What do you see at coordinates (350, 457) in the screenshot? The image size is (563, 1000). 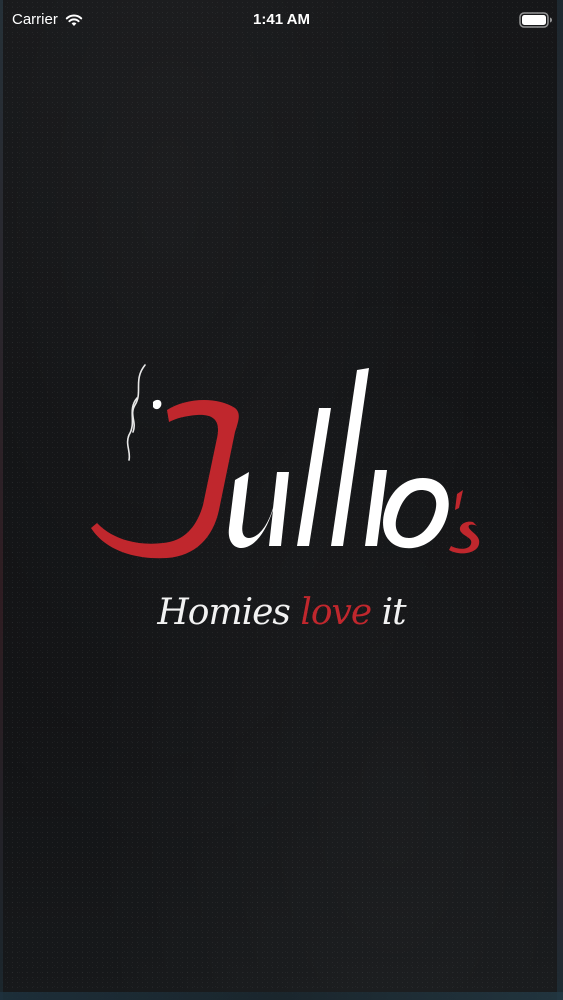 I see `logo-letter-l2` at bounding box center [350, 457].